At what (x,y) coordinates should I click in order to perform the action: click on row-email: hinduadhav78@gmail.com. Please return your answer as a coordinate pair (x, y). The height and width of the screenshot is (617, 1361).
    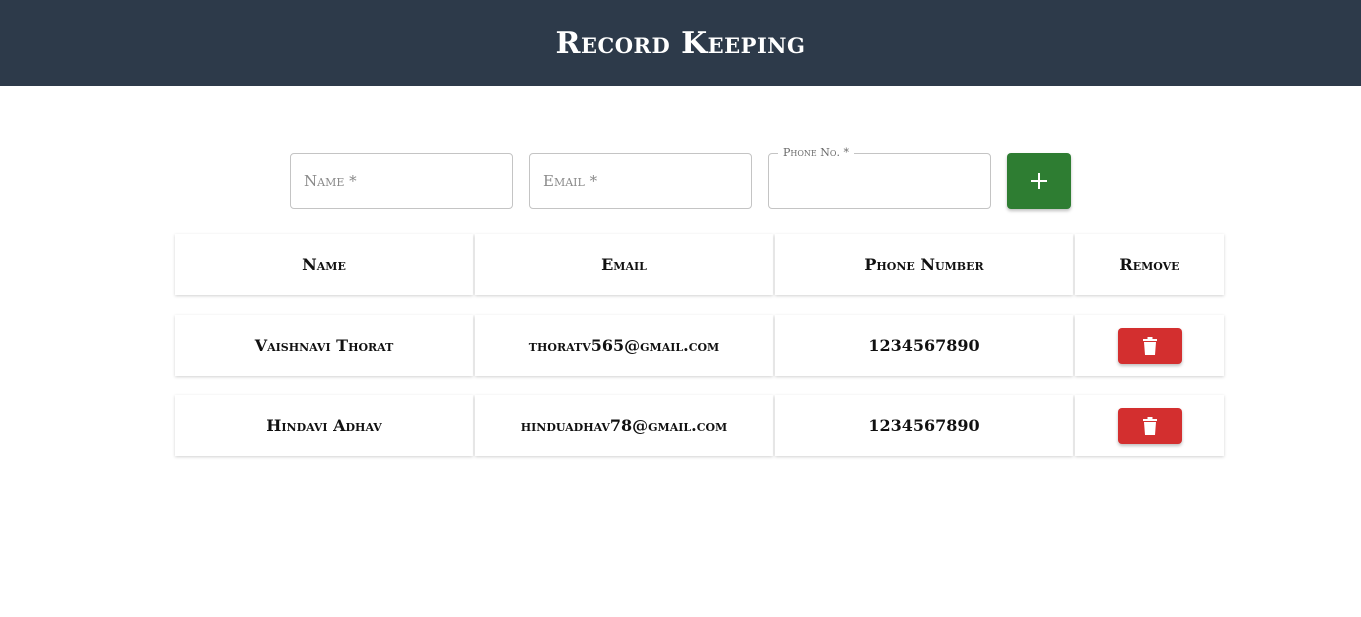
    Looking at the image, I should click on (624, 425).